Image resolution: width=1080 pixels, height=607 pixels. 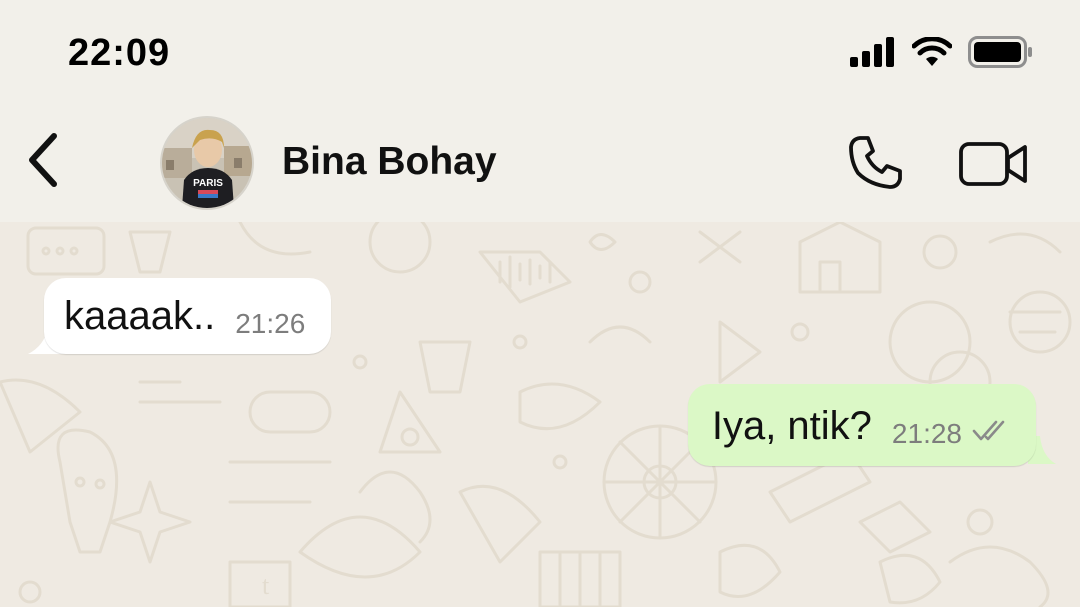 What do you see at coordinates (992, 433) in the screenshot?
I see `double-check-read-icon` at bounding box center [992, 433].